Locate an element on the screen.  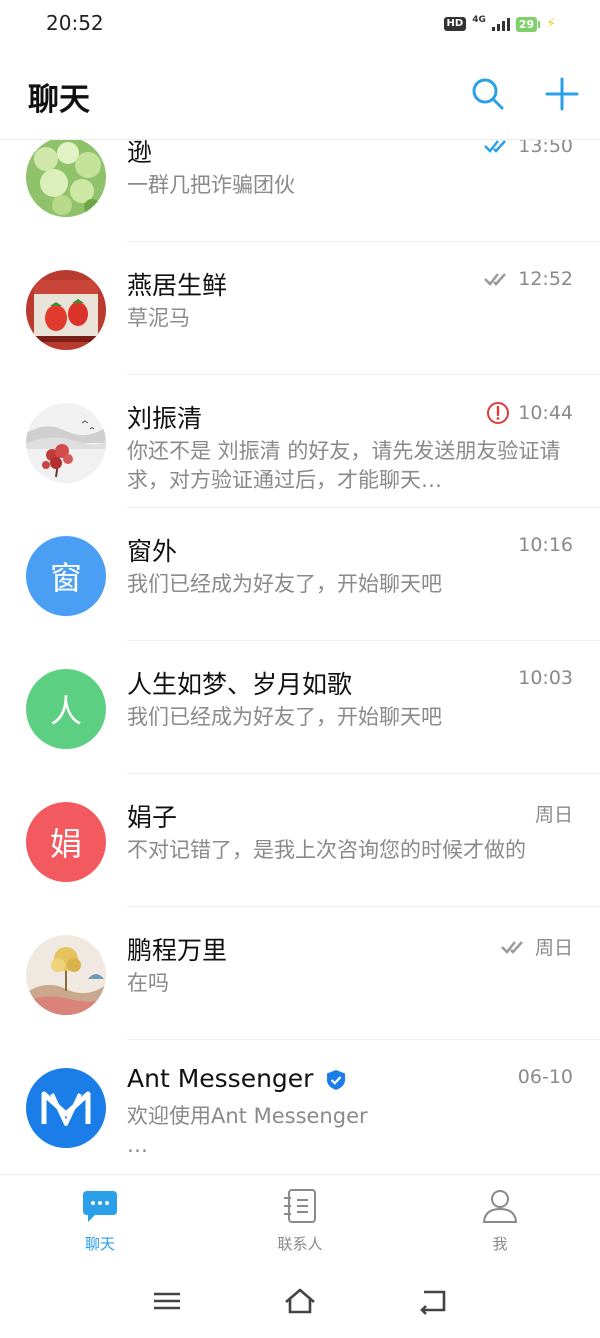
chat-time: 13:50 is located at coordinates (545, 148).